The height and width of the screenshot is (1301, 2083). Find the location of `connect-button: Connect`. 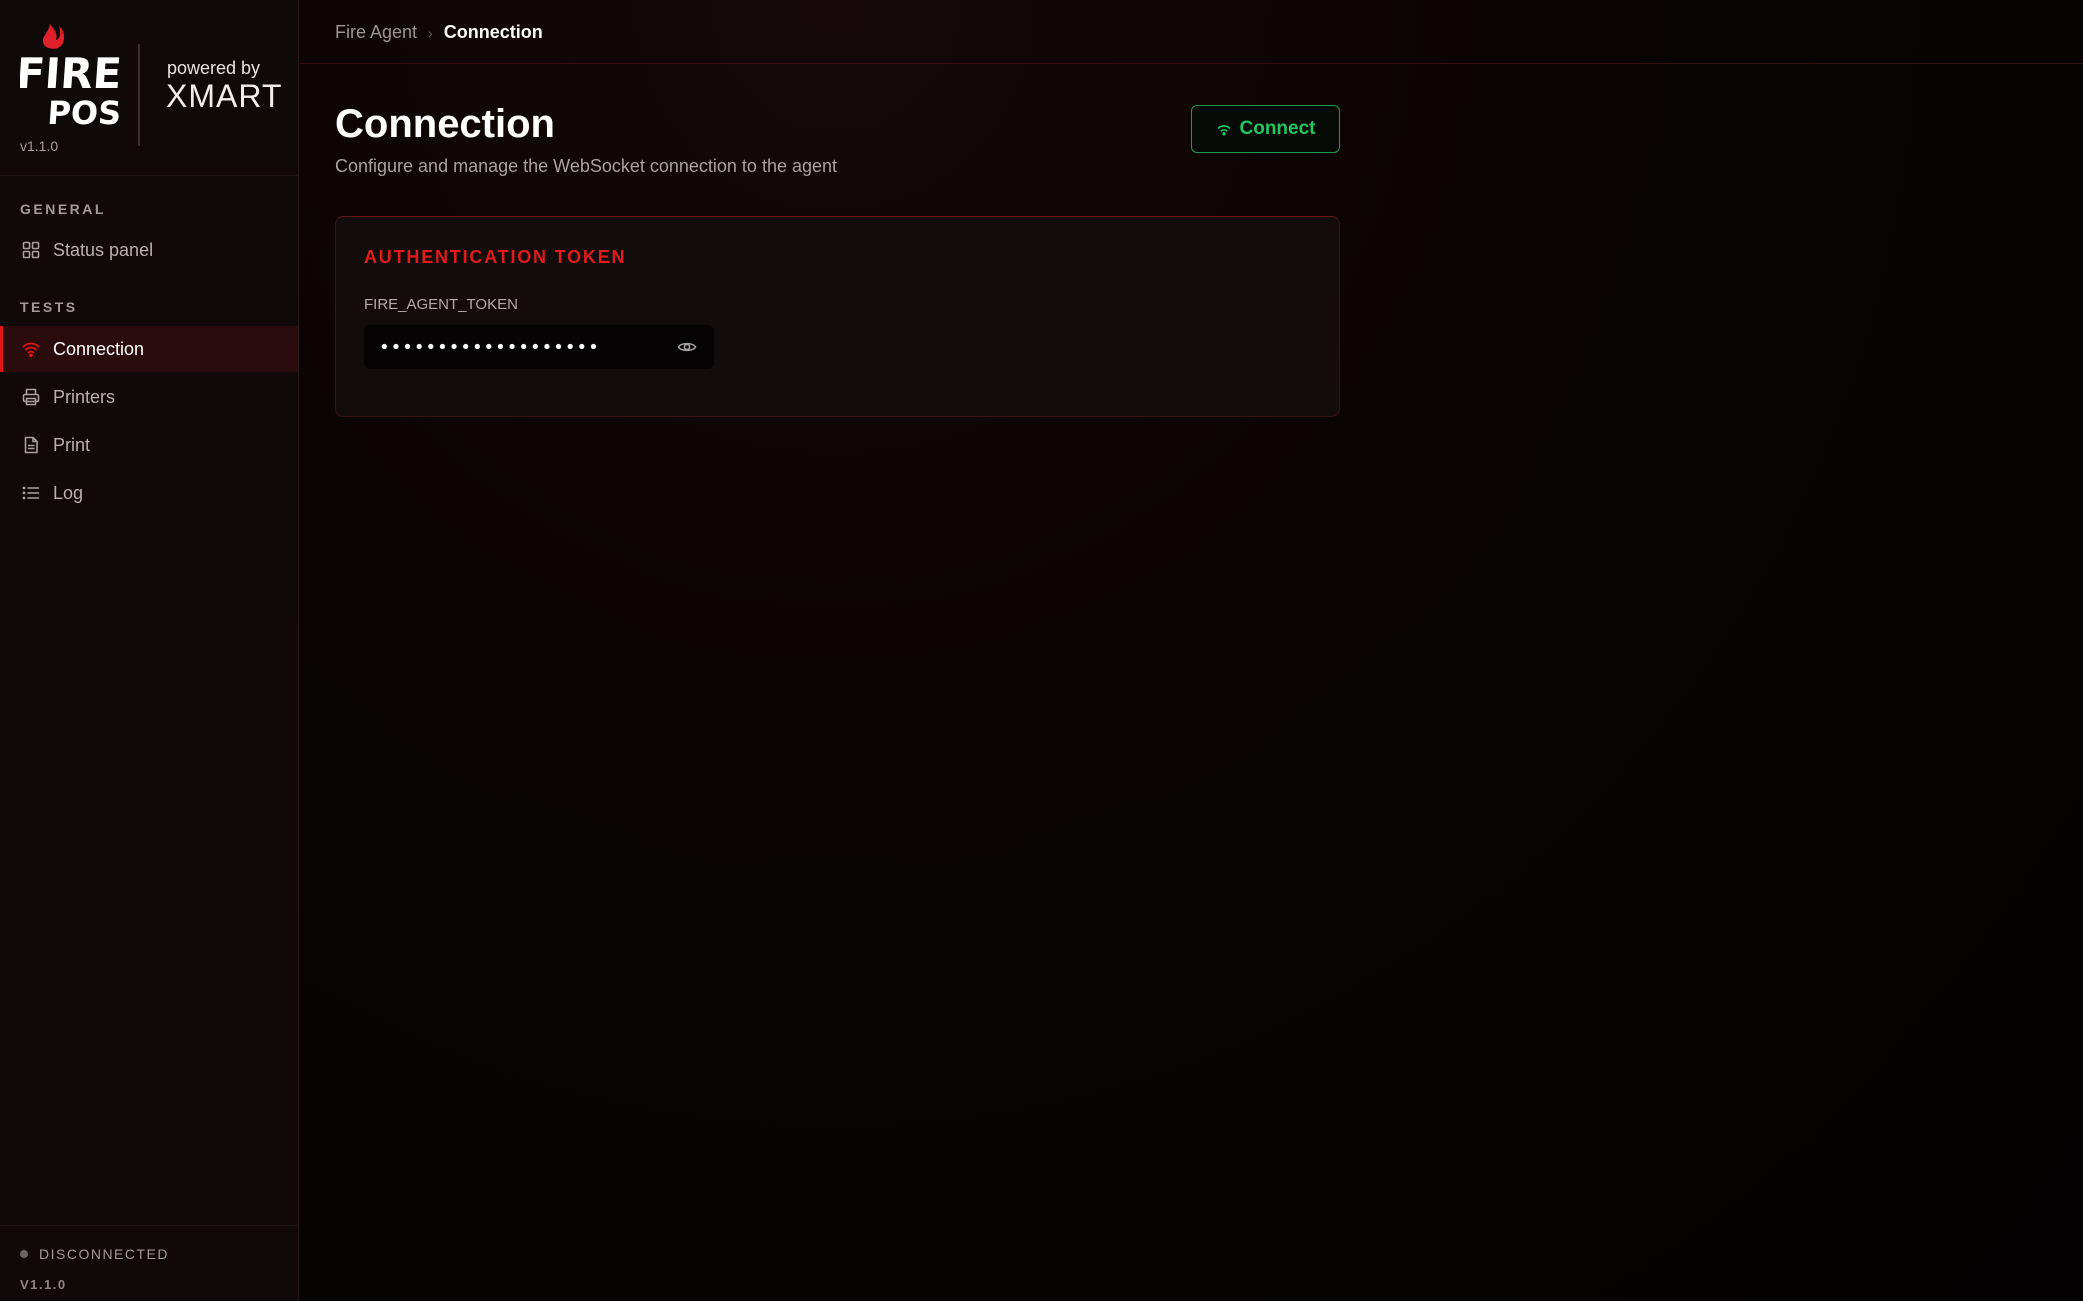

connect-button: Connect is located at coordinates (1265, 129).